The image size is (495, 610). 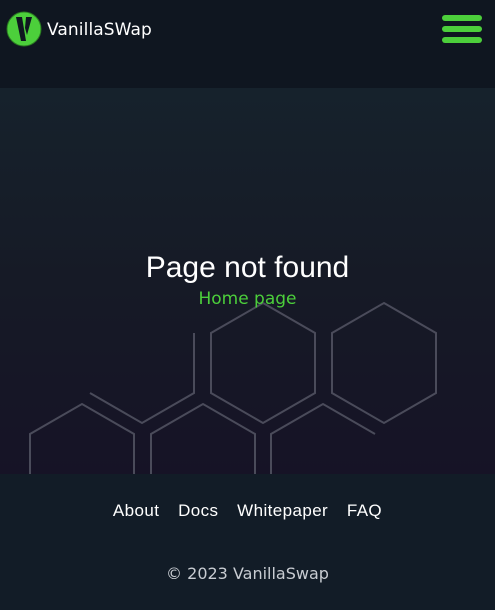 I want to click on copyright: © 2023 VanillaSwap, so click(x=247, y=573).